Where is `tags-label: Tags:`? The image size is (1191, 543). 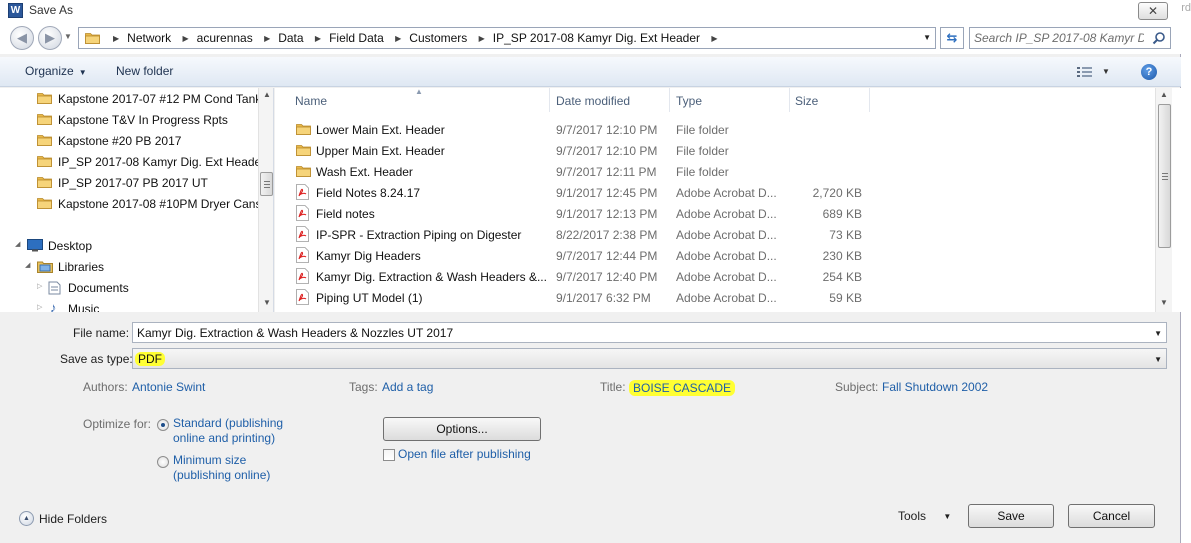
tags-label: Tags: is located at coordinates (363, 387).